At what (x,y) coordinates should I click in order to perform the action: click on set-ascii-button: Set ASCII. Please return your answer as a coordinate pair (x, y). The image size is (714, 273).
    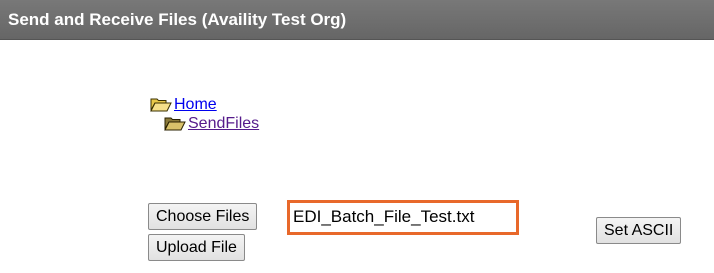
    Looking at the image, I should click on (639, 230).